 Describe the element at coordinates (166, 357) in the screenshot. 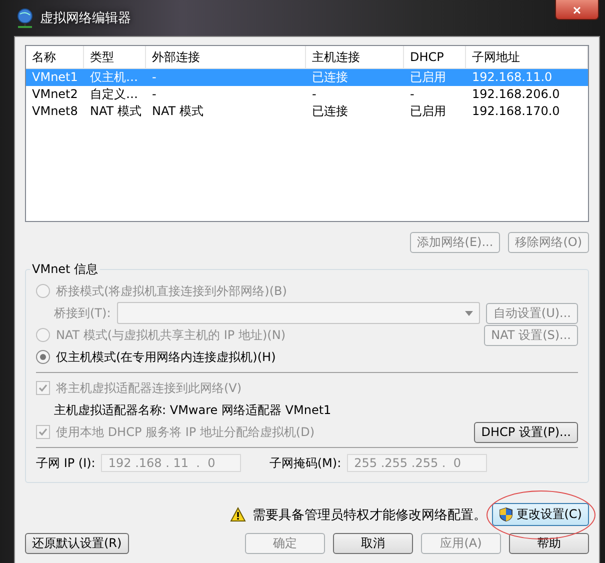

I see `radio-label: 仅主机模式(在专用网络内连接虚拟机)(H)` at that location.